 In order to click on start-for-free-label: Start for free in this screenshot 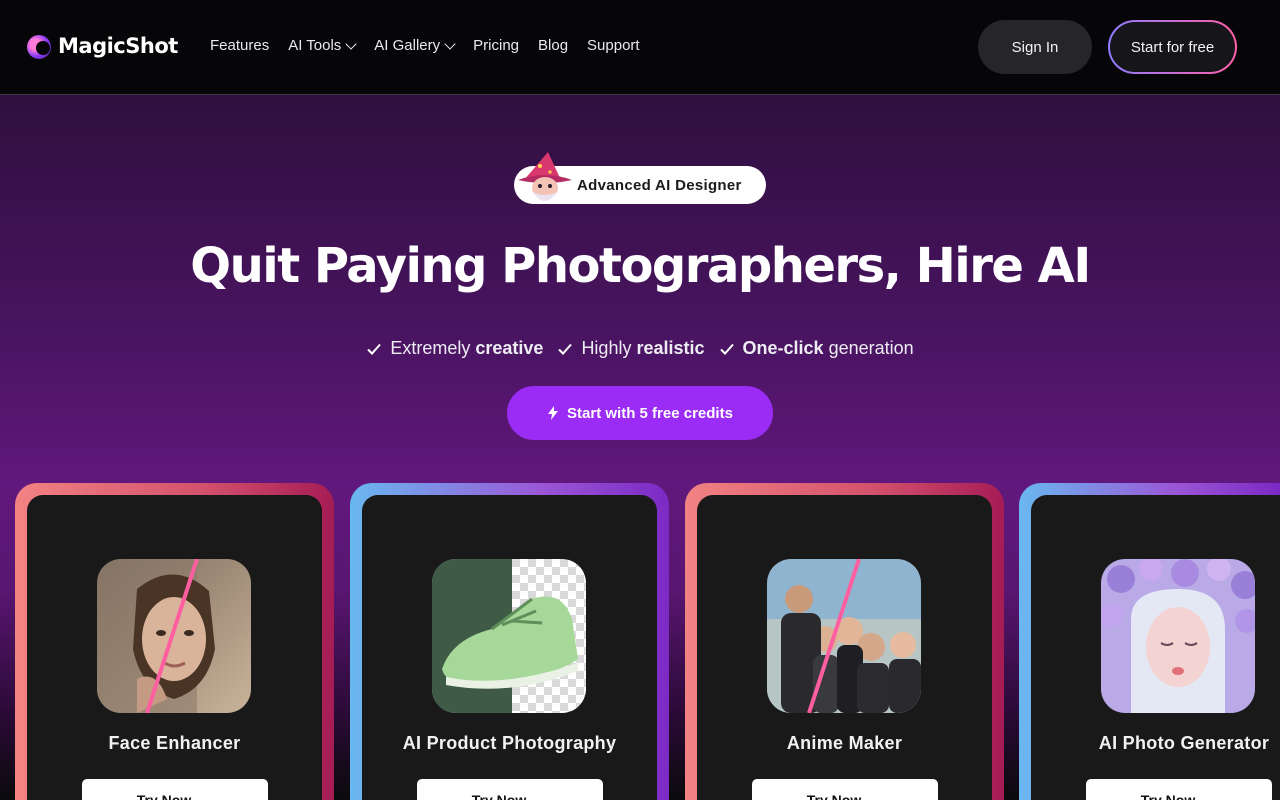, I will do `click(1172, 47)`.